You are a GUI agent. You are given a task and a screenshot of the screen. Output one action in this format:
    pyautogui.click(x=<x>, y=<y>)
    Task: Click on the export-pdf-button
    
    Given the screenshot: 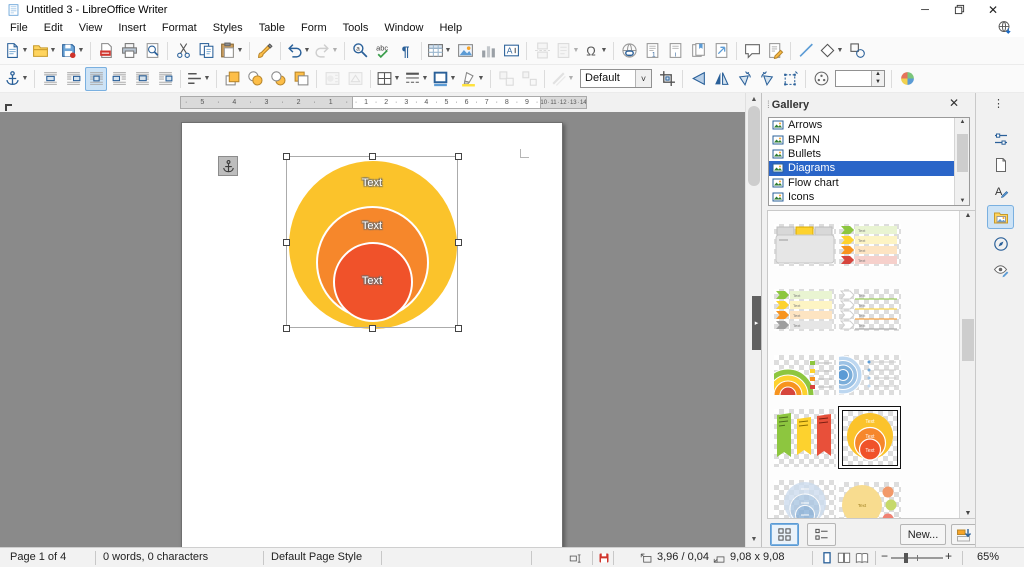 What is the action you would take?
    pyautogui.click(x=106, y=51)
    